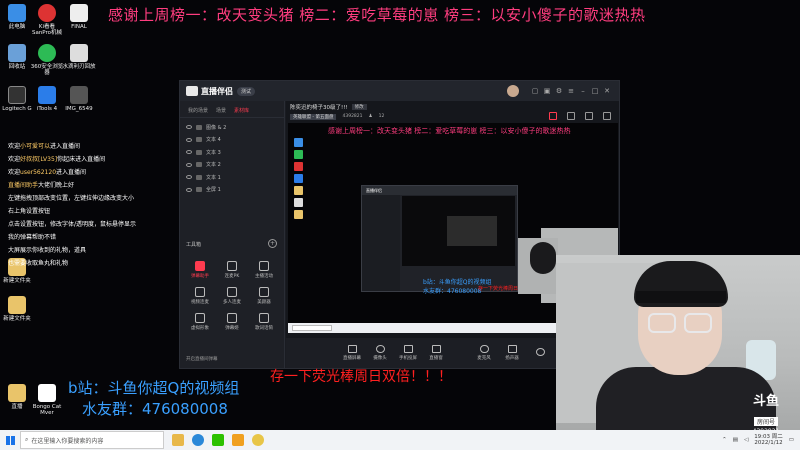  I want to click on source-row: 图像 & 2, so click(232, 127).